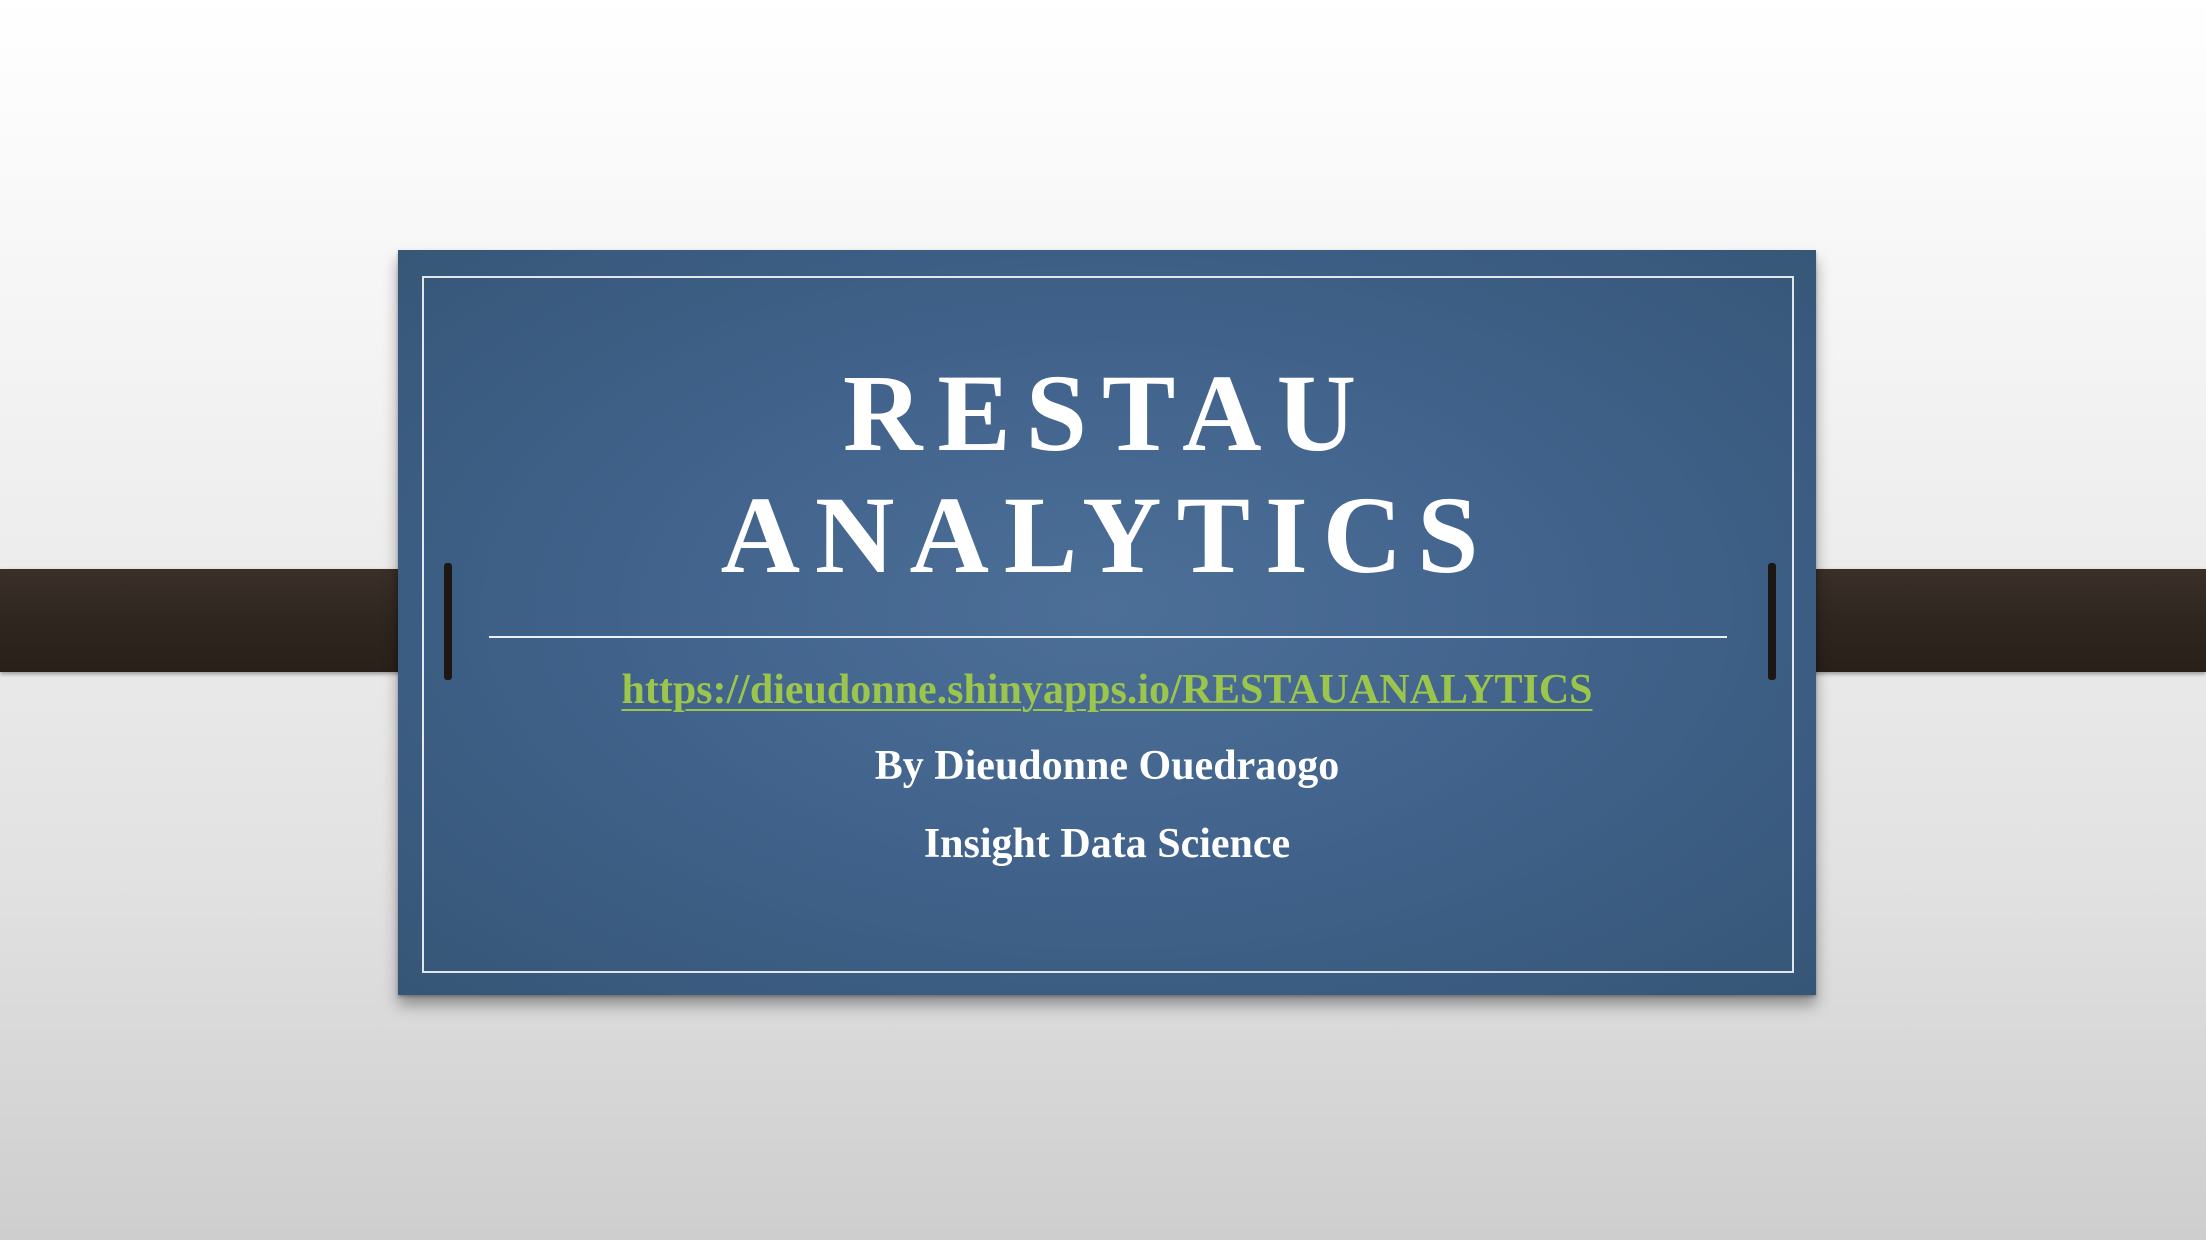 The image size is (2206, 1240). I want to click on left-strap, so click(226, 620).